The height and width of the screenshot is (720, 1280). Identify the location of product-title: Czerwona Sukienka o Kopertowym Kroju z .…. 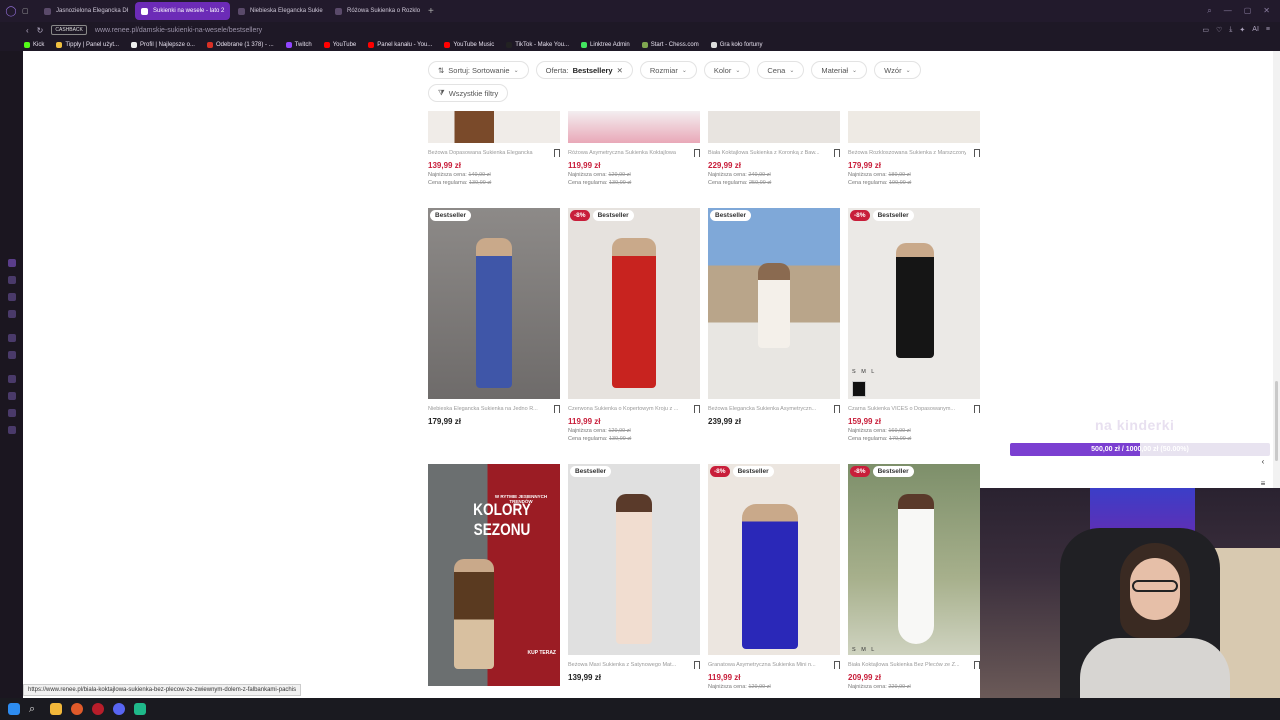
(627, 409).